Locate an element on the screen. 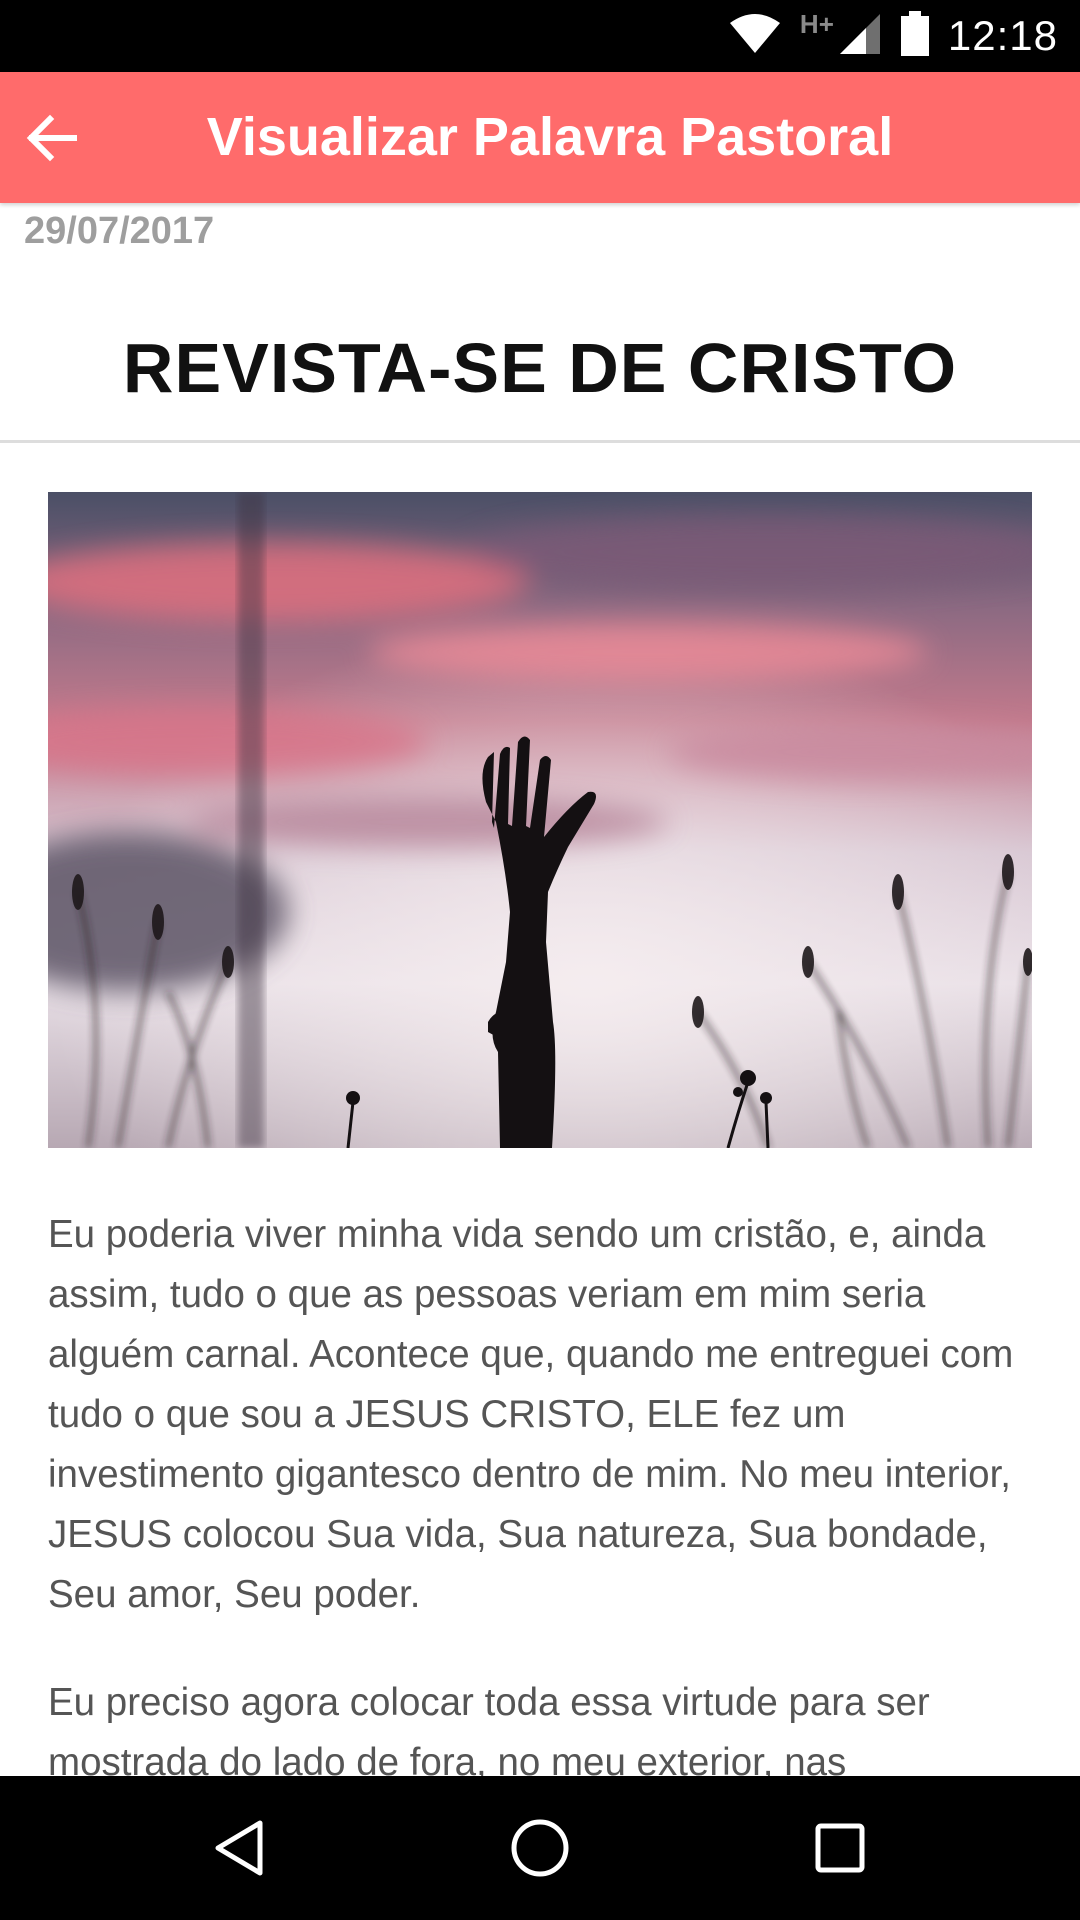  app-bar-title: Visualizar Palavra Pastoral is located at coordinates (550, 137).